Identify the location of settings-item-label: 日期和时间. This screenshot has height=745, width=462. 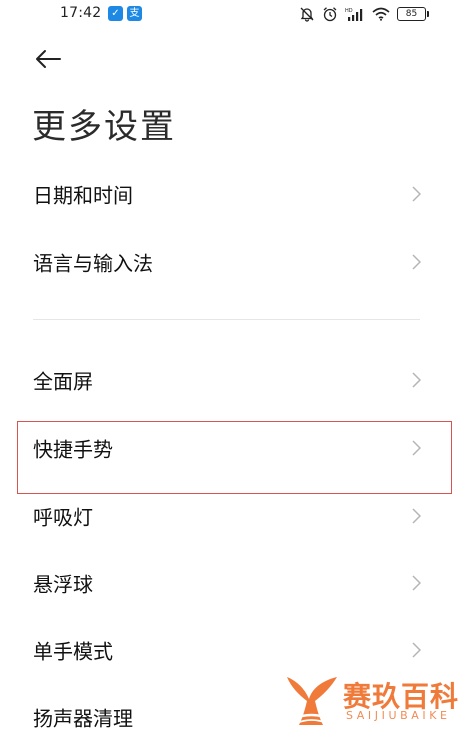
(83, 195).